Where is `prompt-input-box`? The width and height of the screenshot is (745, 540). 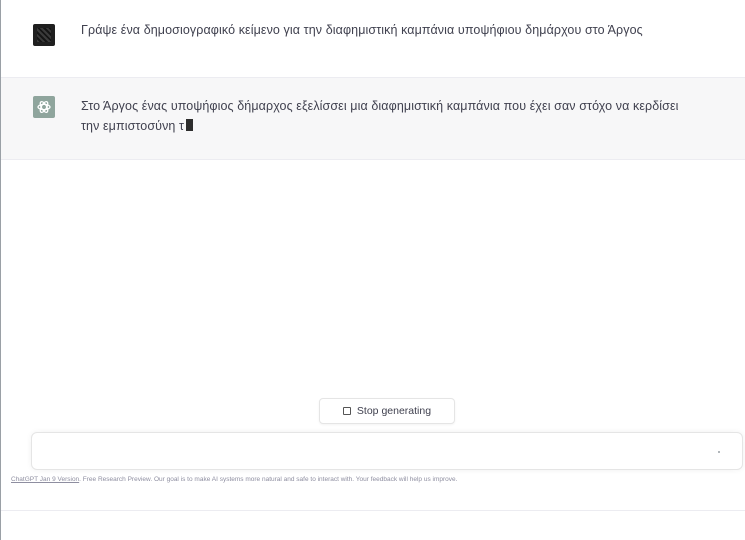 prompt-input-box is located at coordinates (387, 451).